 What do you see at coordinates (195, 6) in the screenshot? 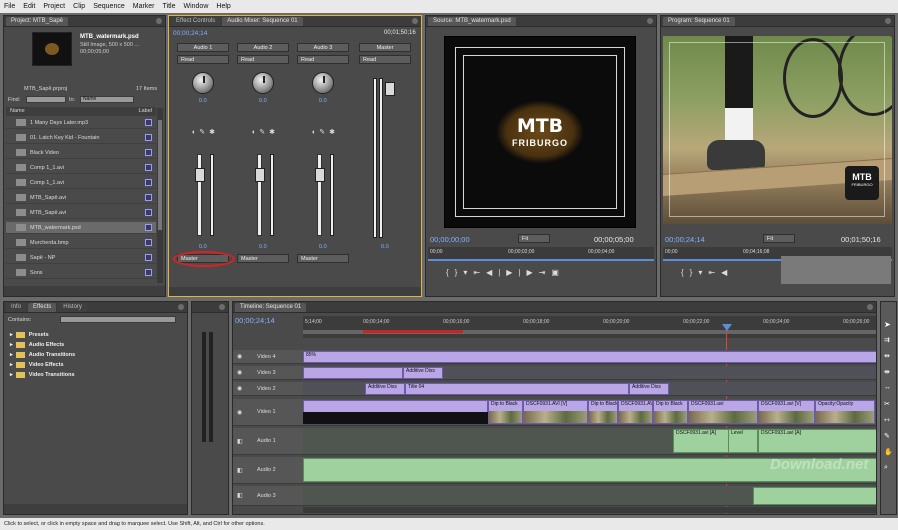
I see `menu-window: Window` at bounding box center [195, 6].